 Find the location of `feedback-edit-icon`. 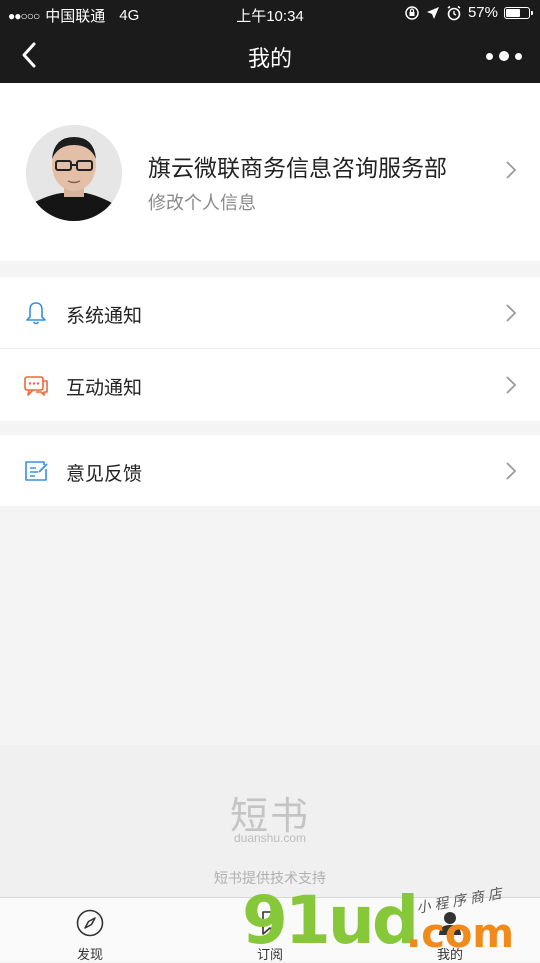

feedback-edit-icon is located at coordinates (36, 471).